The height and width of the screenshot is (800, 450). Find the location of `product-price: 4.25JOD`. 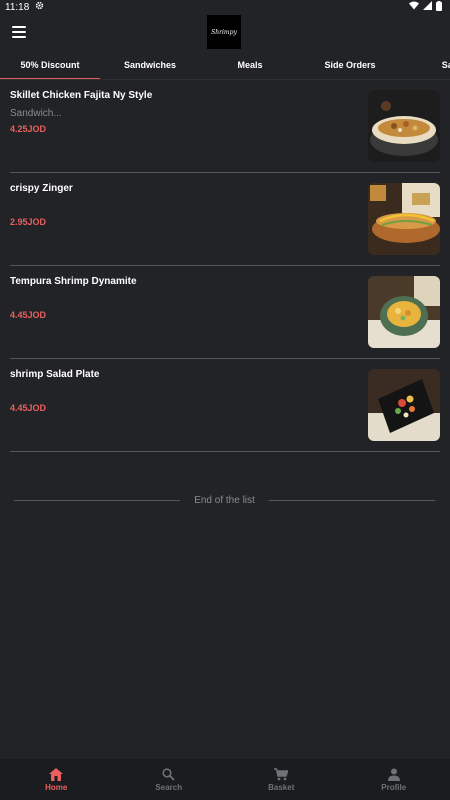

product-price: 4.25JOD is located at coordinates (28, 129).